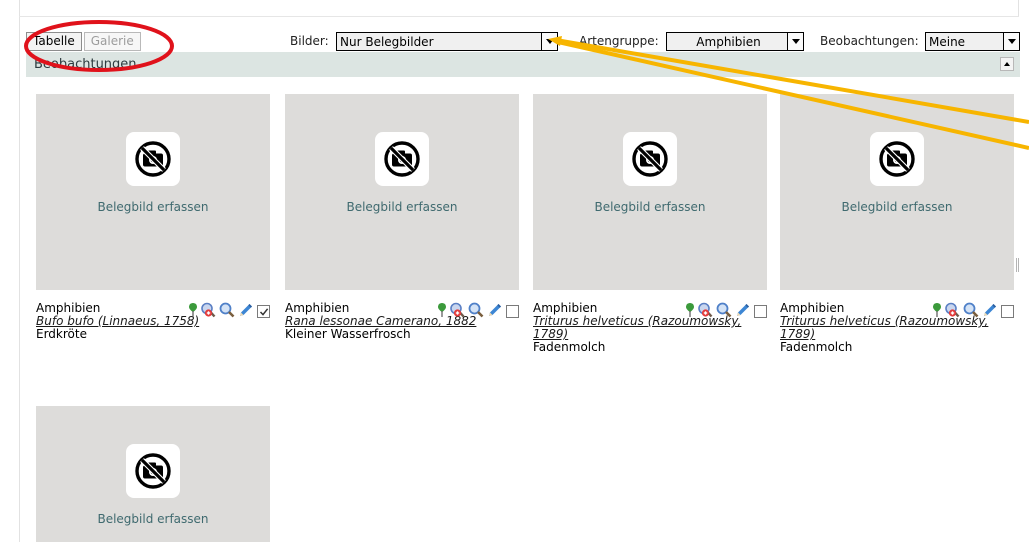 Image resolution: width=1029 pixels, height=542 pixels. What do you see at coordinates (1017, 265) in the screenshot?
I see `scrollbar-grip` at bounding box center [1017, 265].